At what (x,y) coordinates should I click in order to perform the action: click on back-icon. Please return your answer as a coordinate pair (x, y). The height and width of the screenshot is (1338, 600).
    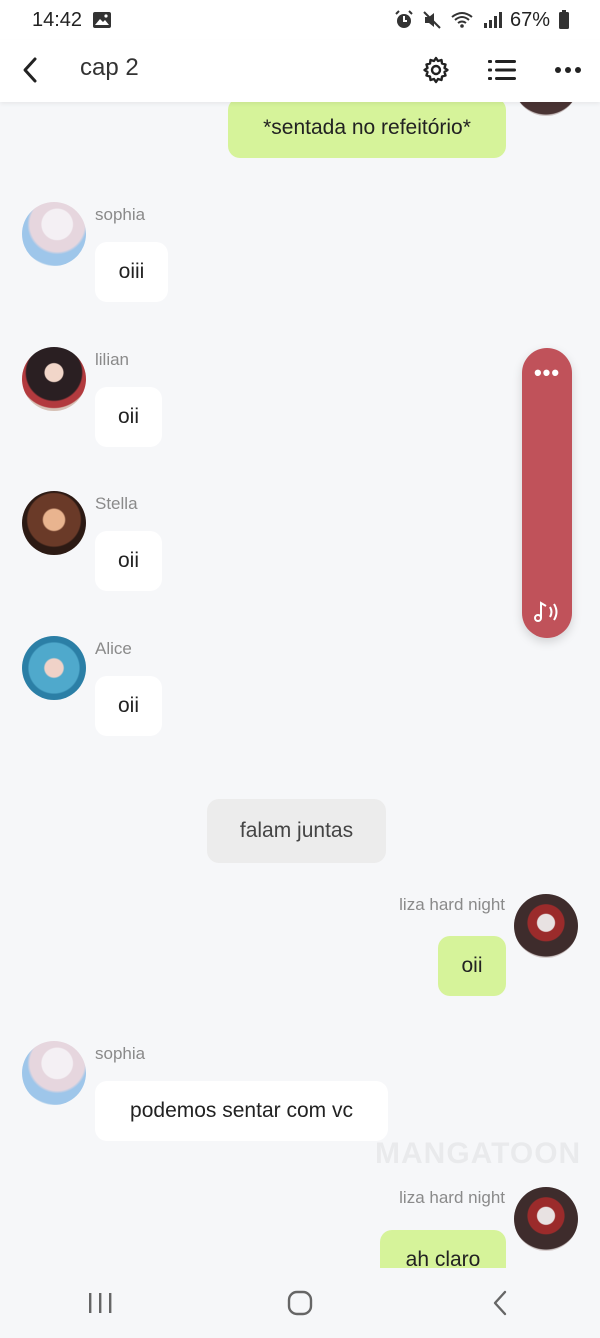
    Looking at the image, I should click on (30, 70).